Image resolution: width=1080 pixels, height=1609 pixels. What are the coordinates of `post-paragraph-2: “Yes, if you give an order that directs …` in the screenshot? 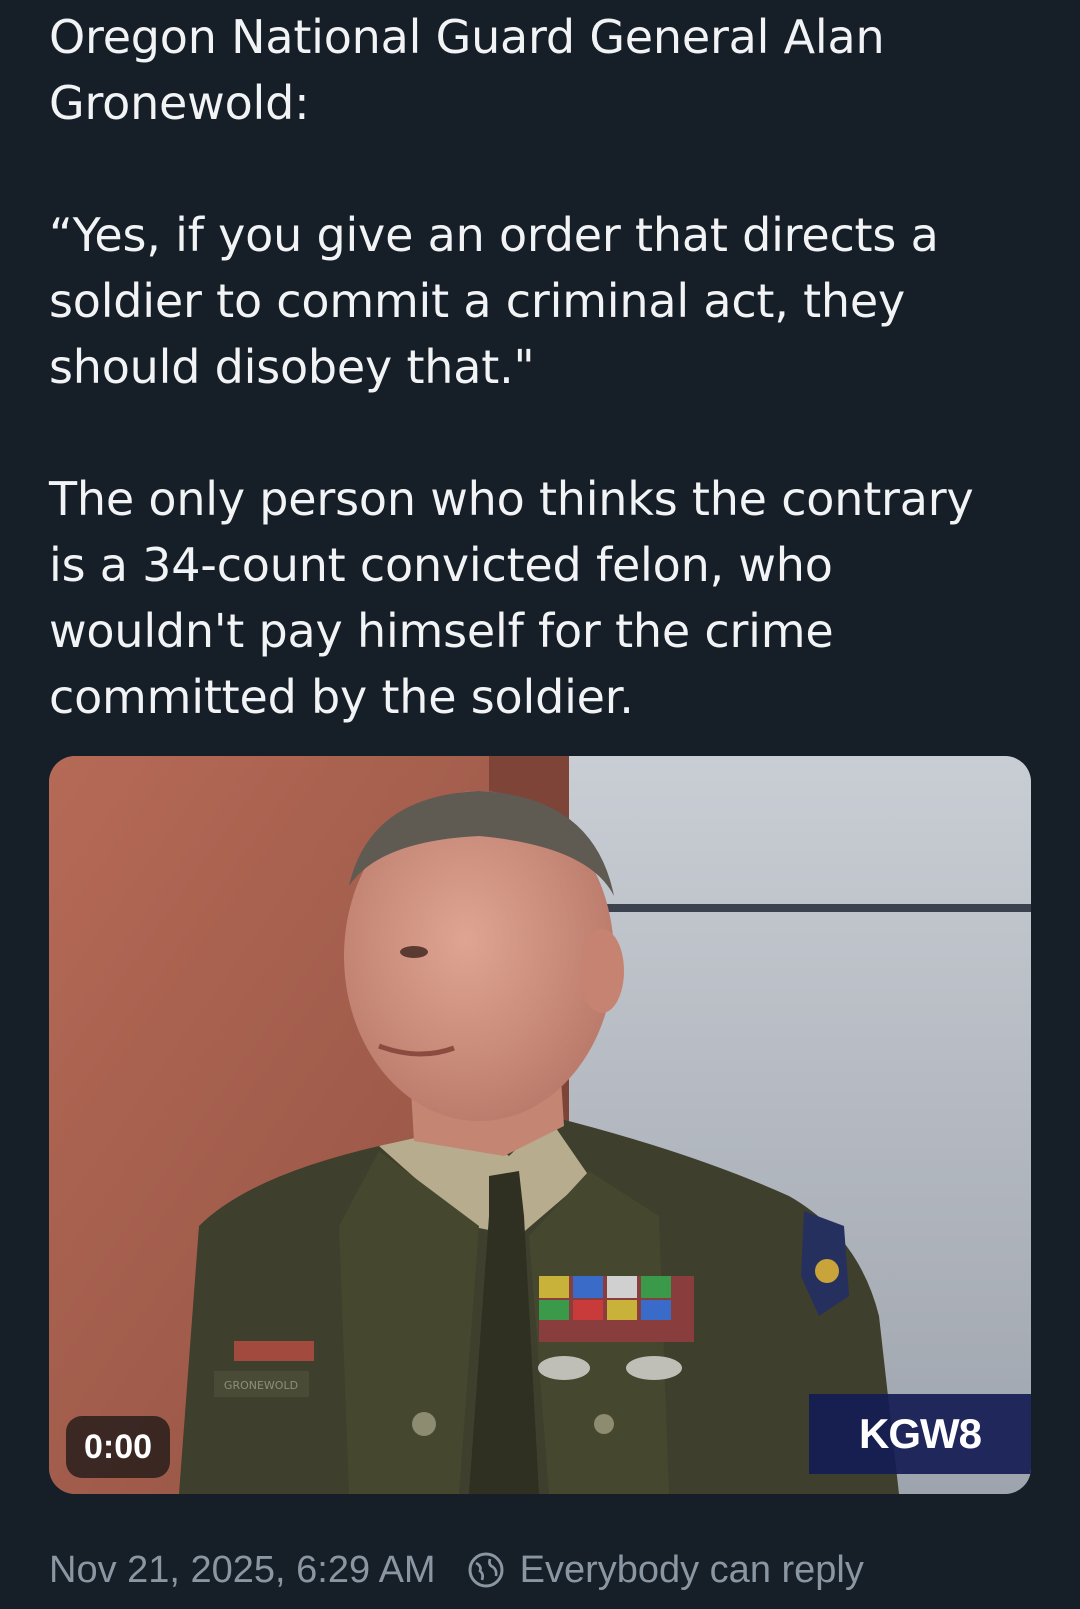 It's located at (494, 301).